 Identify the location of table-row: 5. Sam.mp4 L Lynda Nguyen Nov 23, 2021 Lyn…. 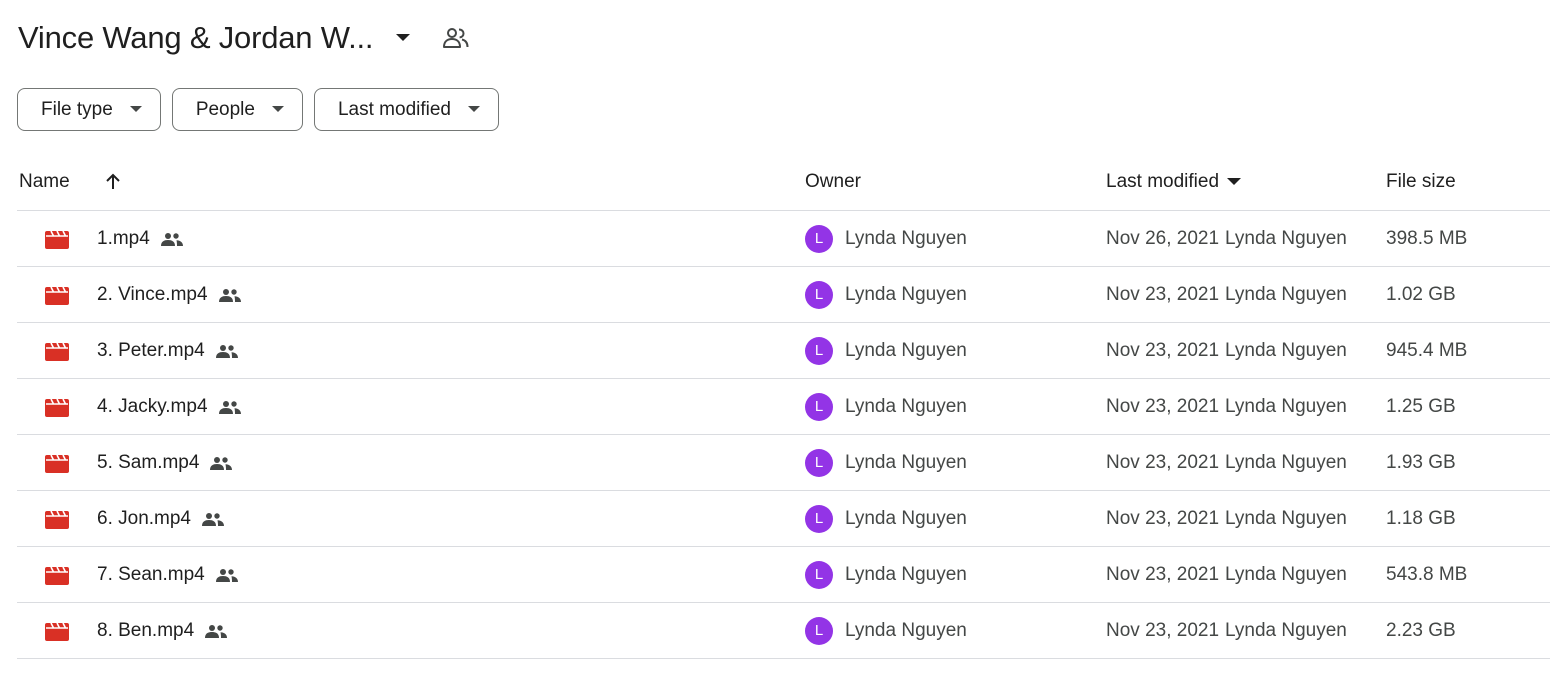
(783, 463).